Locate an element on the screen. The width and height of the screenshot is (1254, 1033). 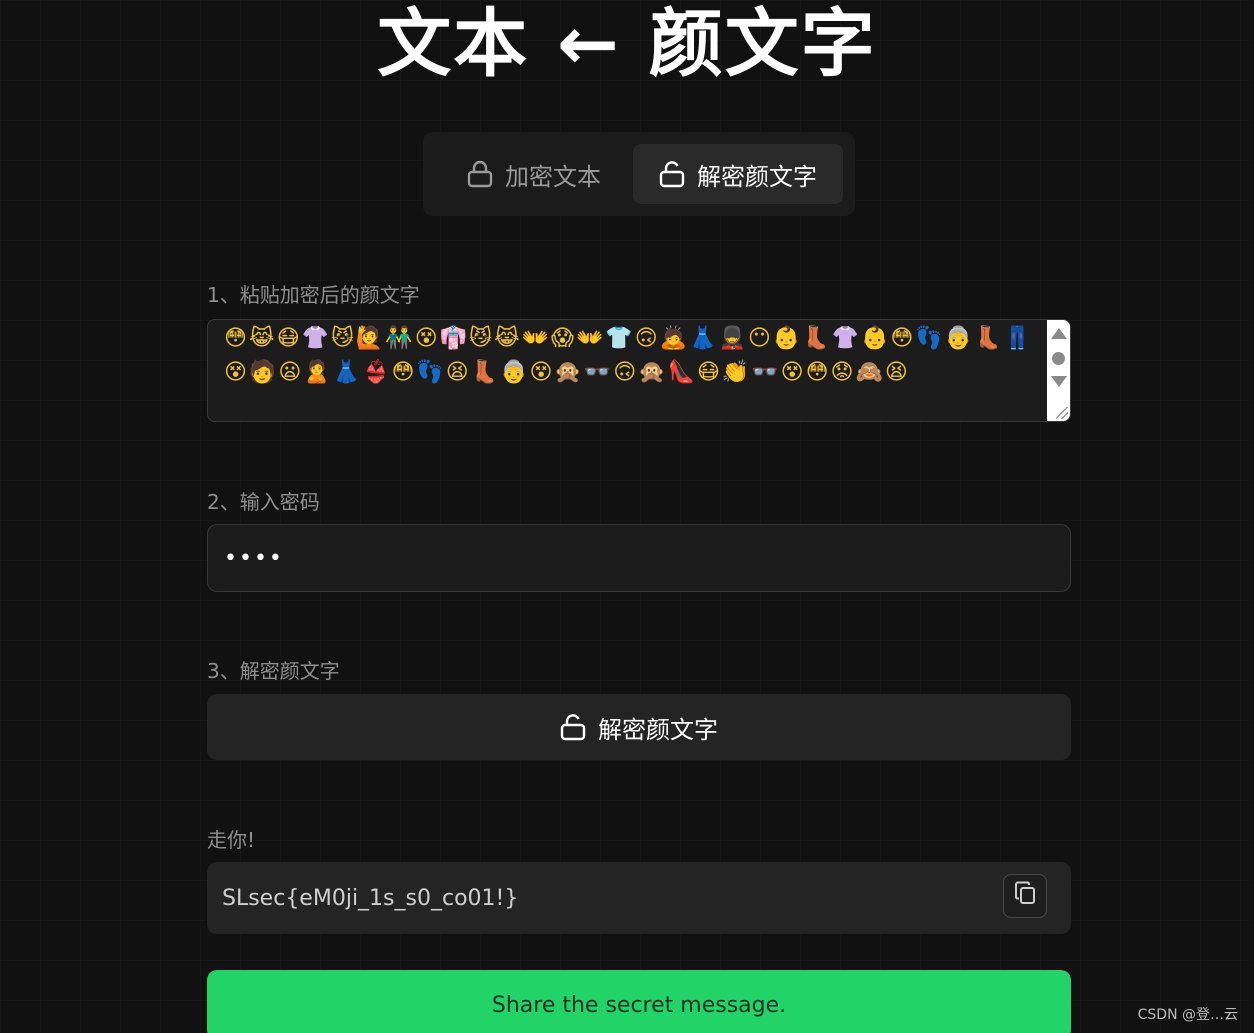
page-title: 文本 ← 颜文字 is located at coordinates (627, 44).